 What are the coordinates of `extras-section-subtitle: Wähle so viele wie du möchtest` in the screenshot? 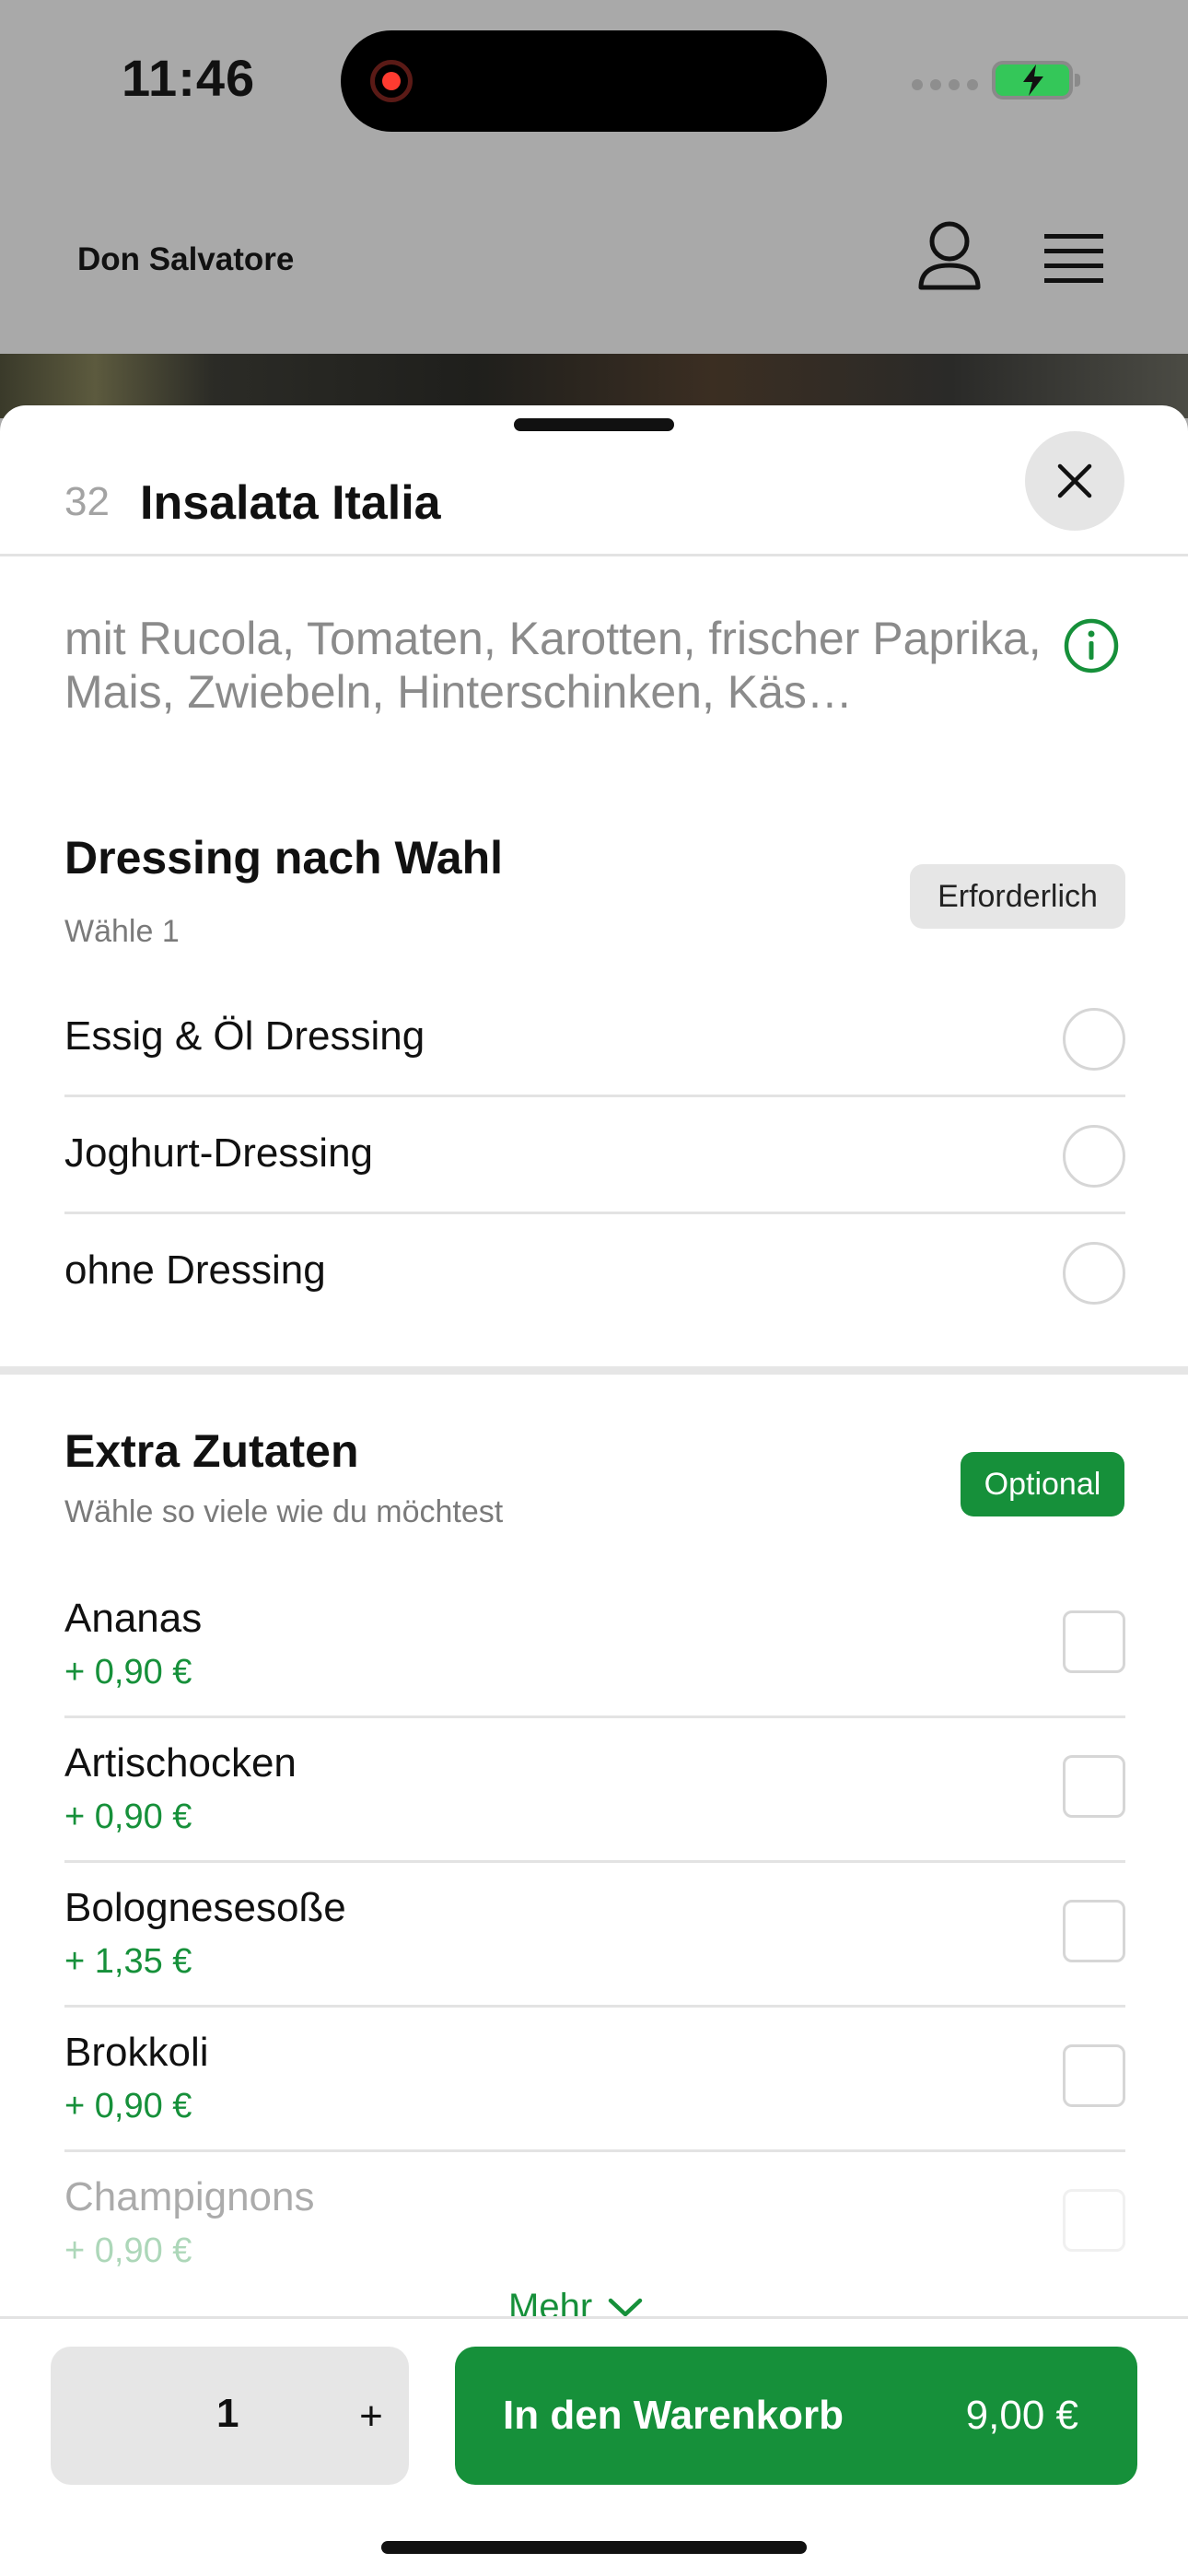 It's located at (284, 1511).